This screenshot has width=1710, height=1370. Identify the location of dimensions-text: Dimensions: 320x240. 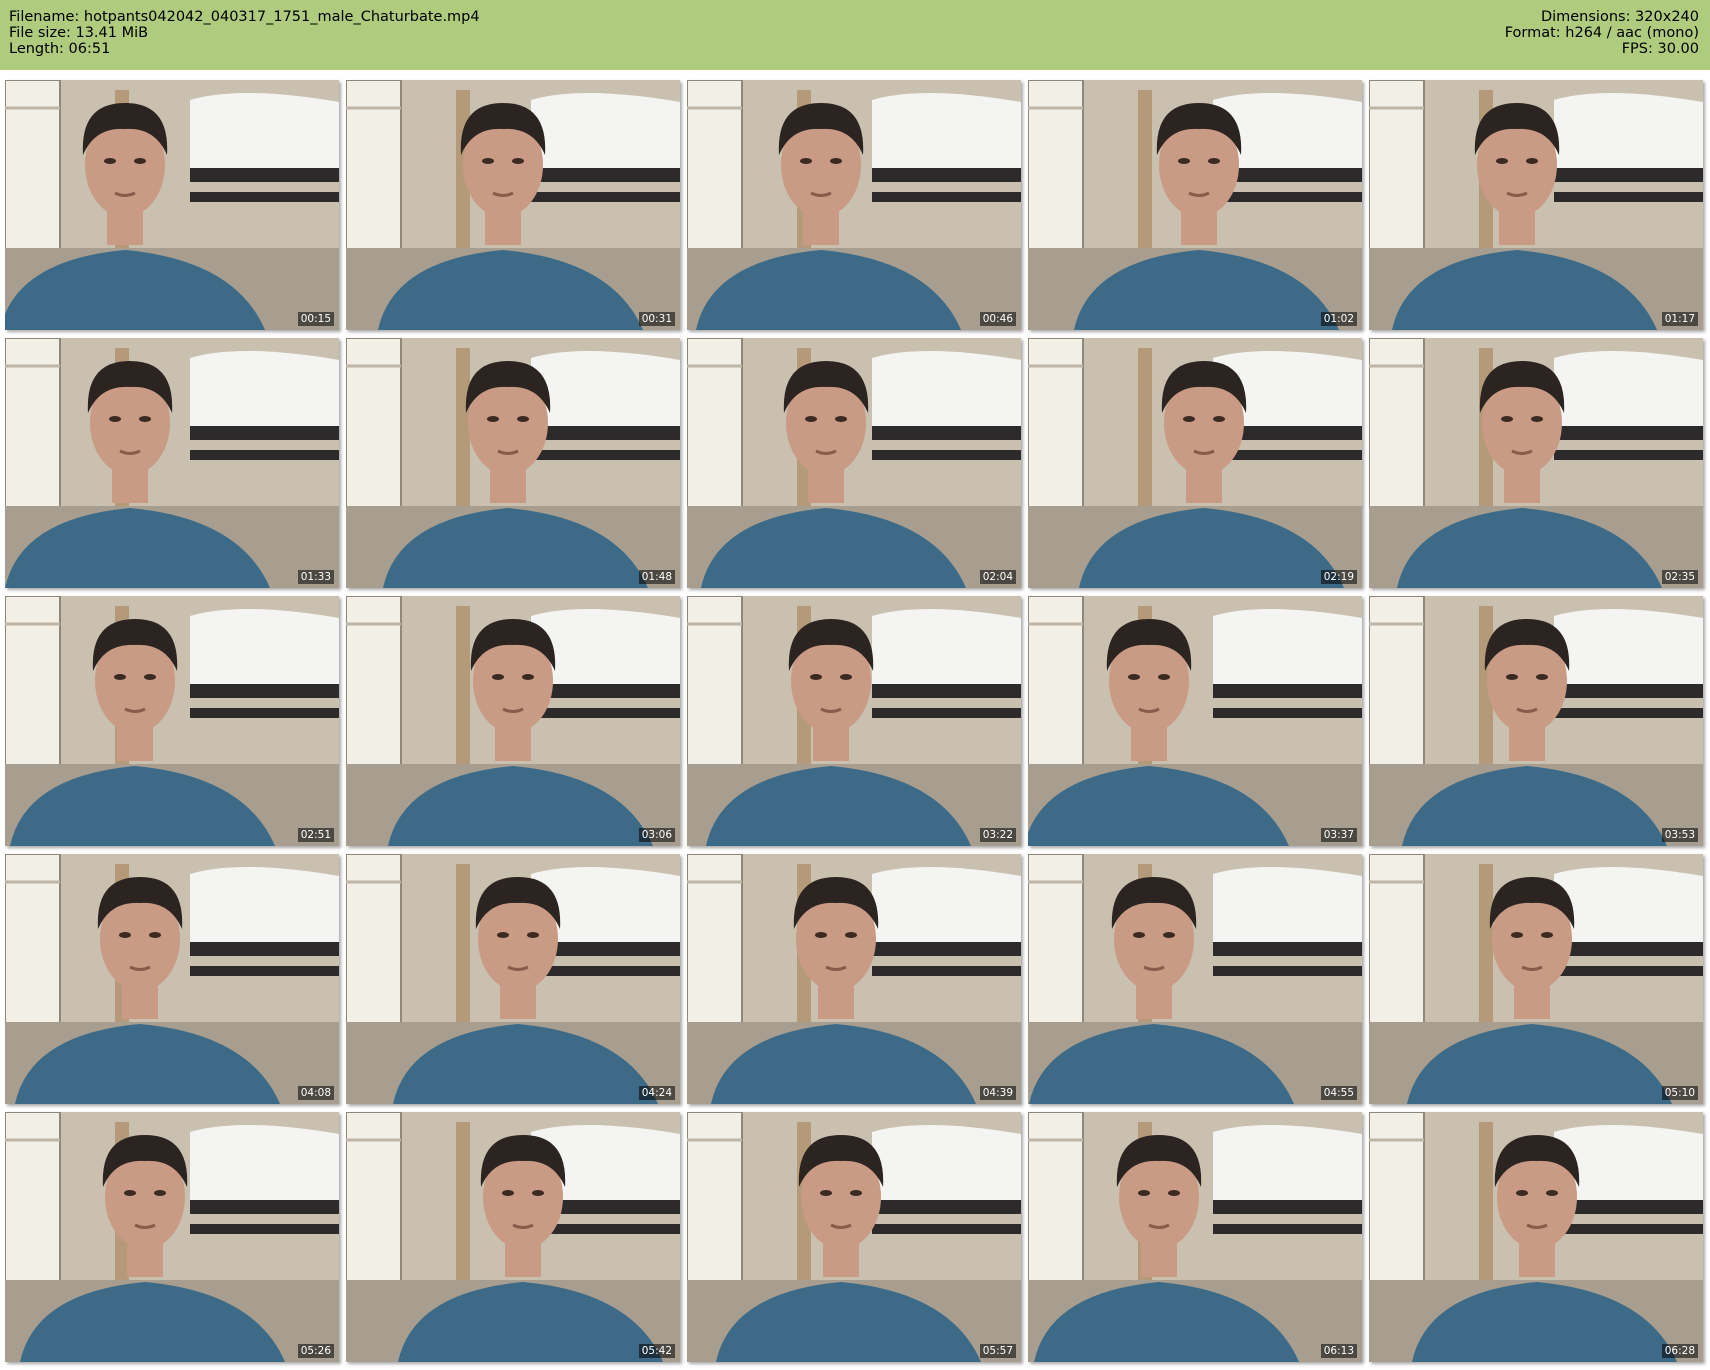
(1619, 17).